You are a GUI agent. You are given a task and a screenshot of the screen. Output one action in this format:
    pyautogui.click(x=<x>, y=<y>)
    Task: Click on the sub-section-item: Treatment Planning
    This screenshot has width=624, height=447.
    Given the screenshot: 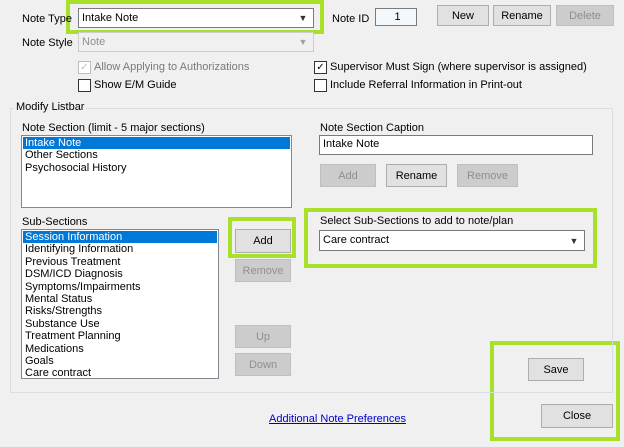 What is the action you would take?
    pyautogui.click(x=120, y=336)
    